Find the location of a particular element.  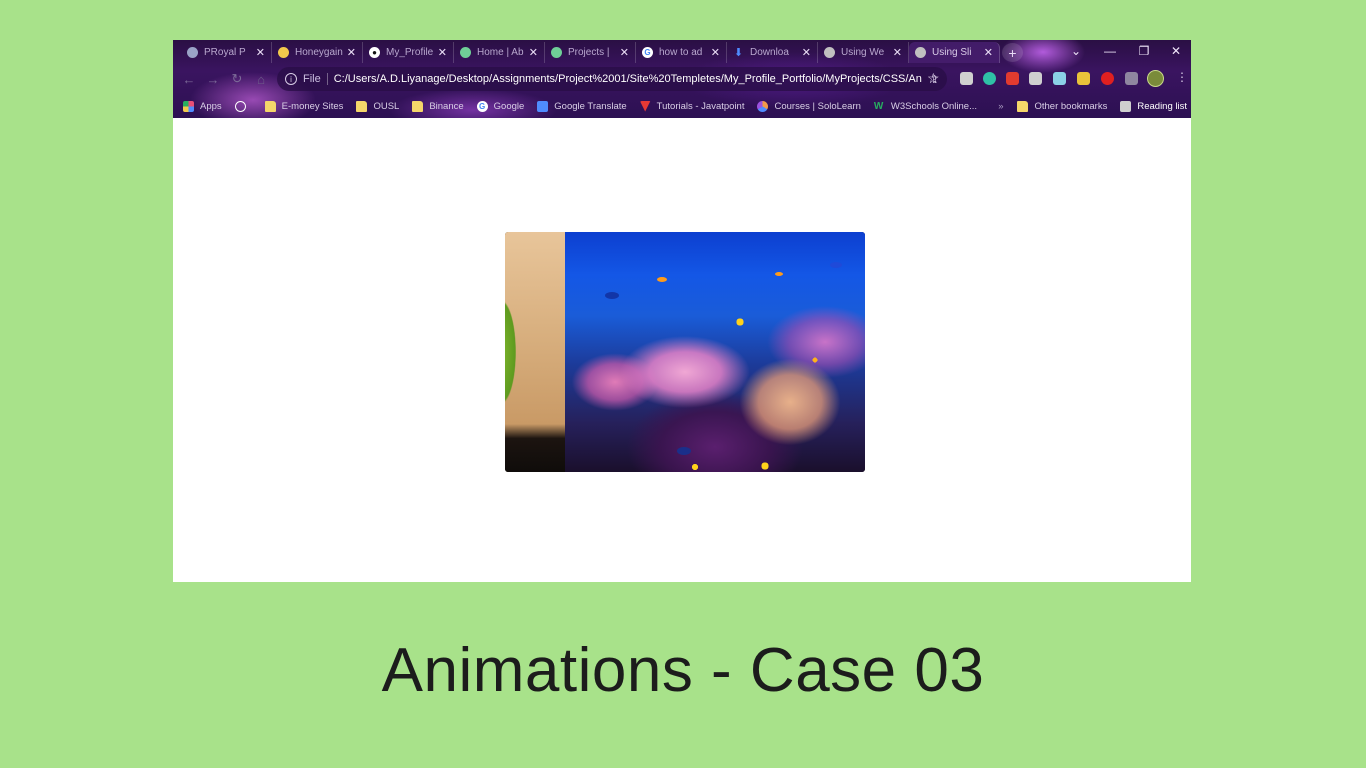

menu-icon: ⋮ is located at coordinates (1182, 77).